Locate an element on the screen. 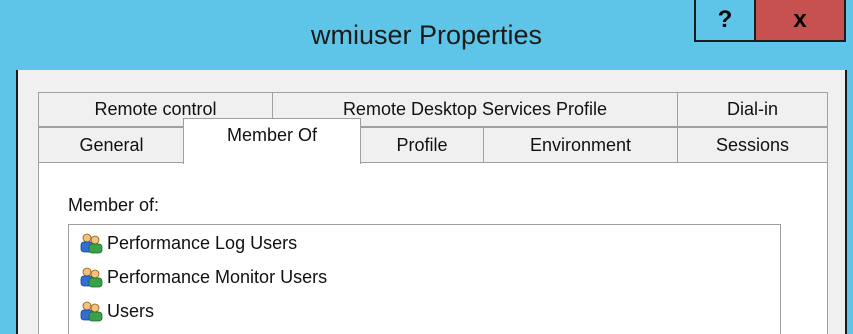  tab-label: Sessions is located at coordinates (752, 144).